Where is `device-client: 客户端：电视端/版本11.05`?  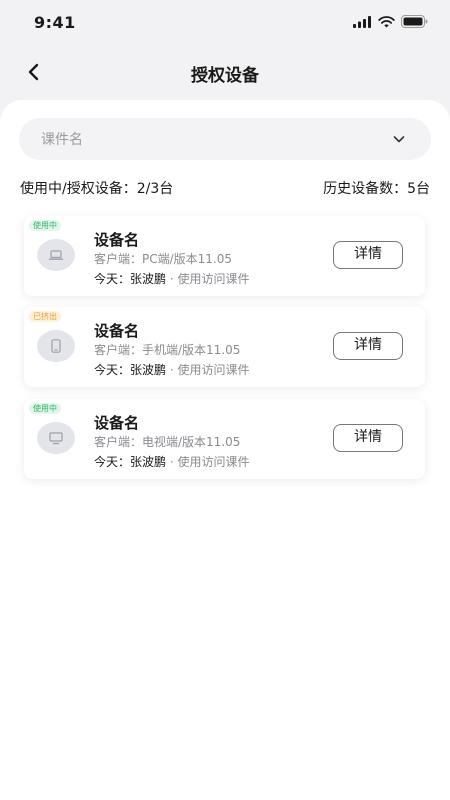
device-client: 客户端：电视端/版本11.05 is located at coordinates (167, 442).